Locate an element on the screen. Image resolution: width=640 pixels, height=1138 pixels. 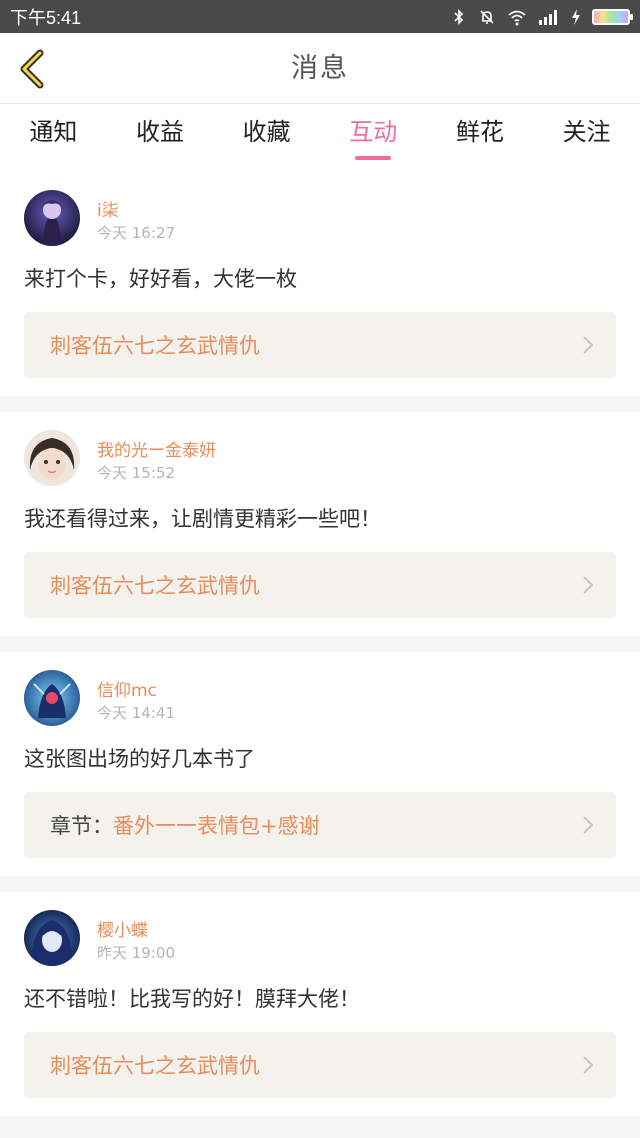
message-text: 我还看得过来，让剧情更精彩一些吧！ is located at coordinates (202, 519).